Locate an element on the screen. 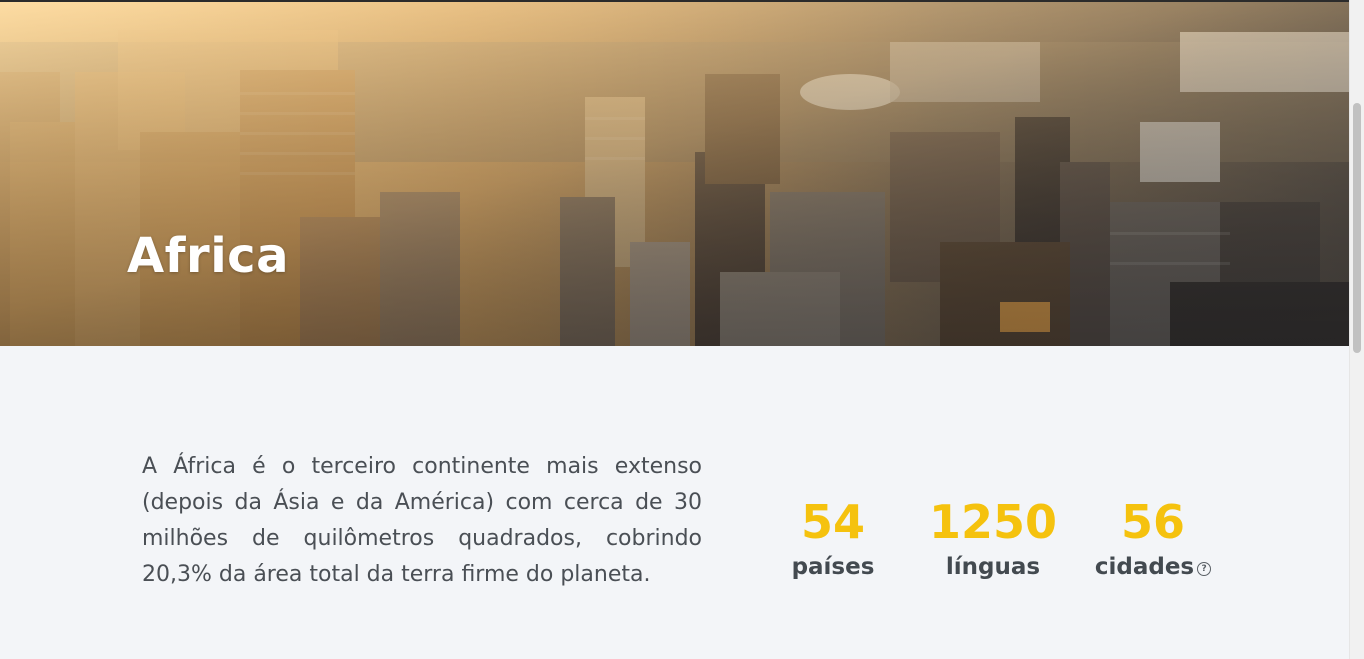 This screenshot has height=659, width=1364. help-icon: ? is located at coordinates (1204, 568).